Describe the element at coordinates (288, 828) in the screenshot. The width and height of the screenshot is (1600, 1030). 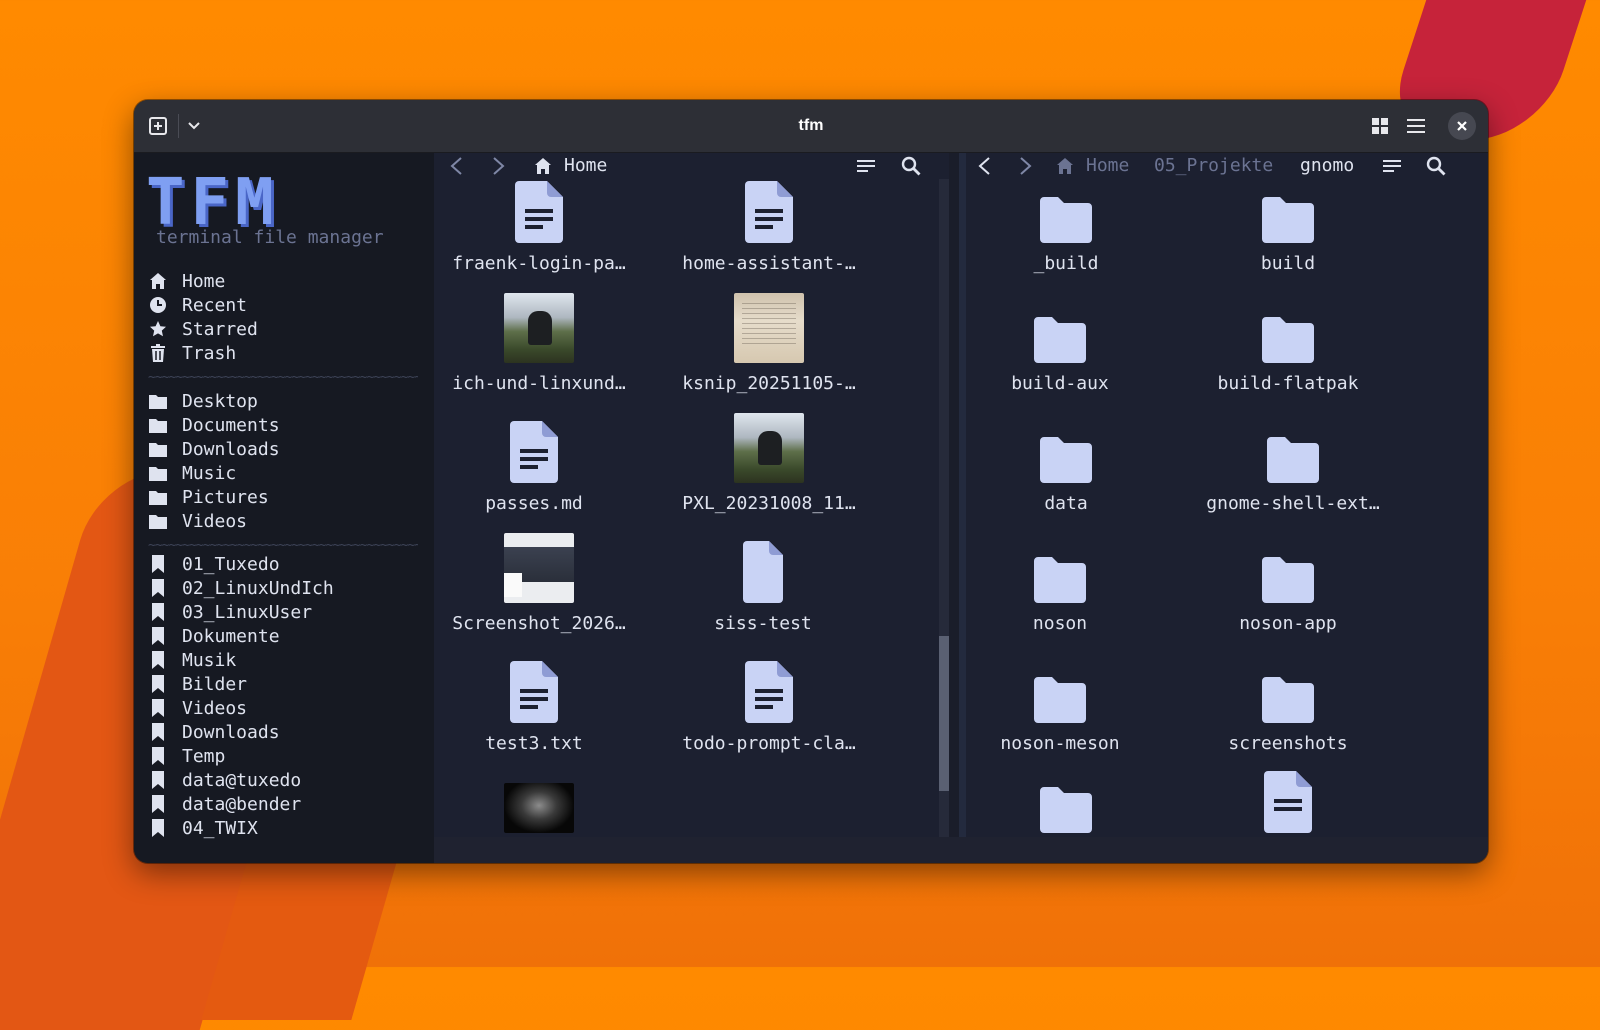
I see `sidebar-bookmark-04-twix: 04_TWIX` at that location.